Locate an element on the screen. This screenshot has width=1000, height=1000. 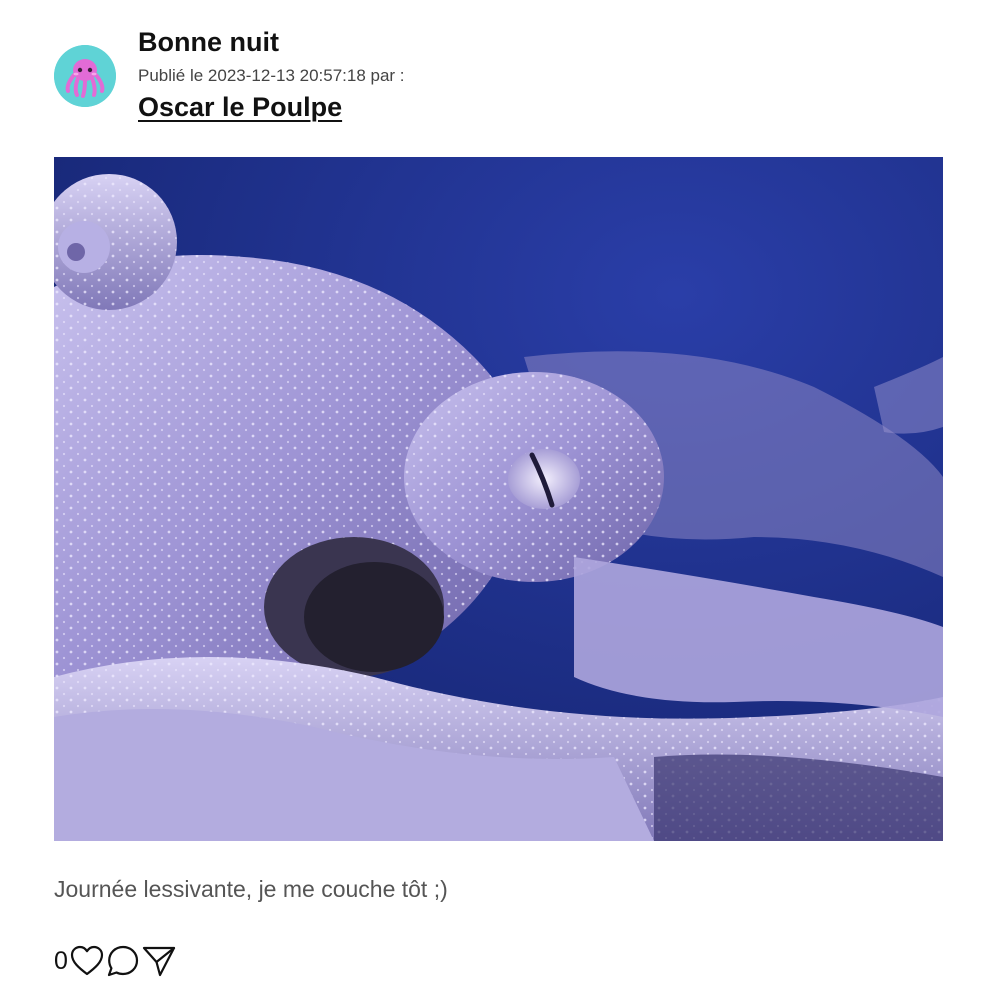
post-title: Bonne nuit is located at coordinates (208, 42).